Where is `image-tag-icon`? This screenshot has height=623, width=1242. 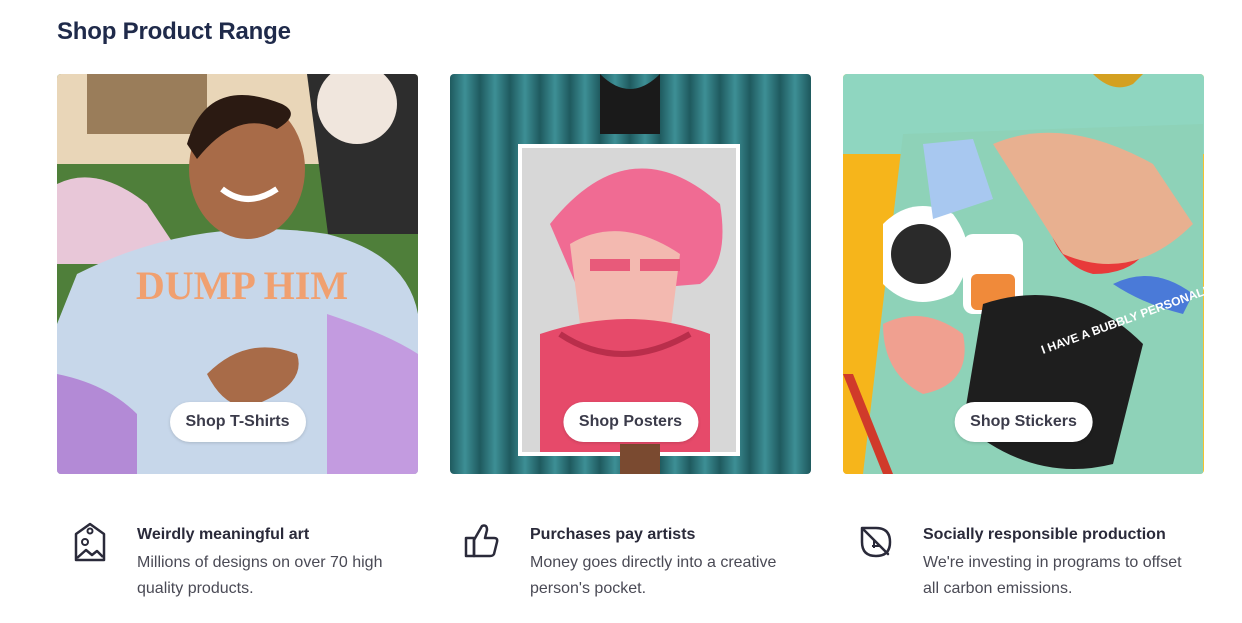
image-tag-icon is located at coordinates (90, 542).